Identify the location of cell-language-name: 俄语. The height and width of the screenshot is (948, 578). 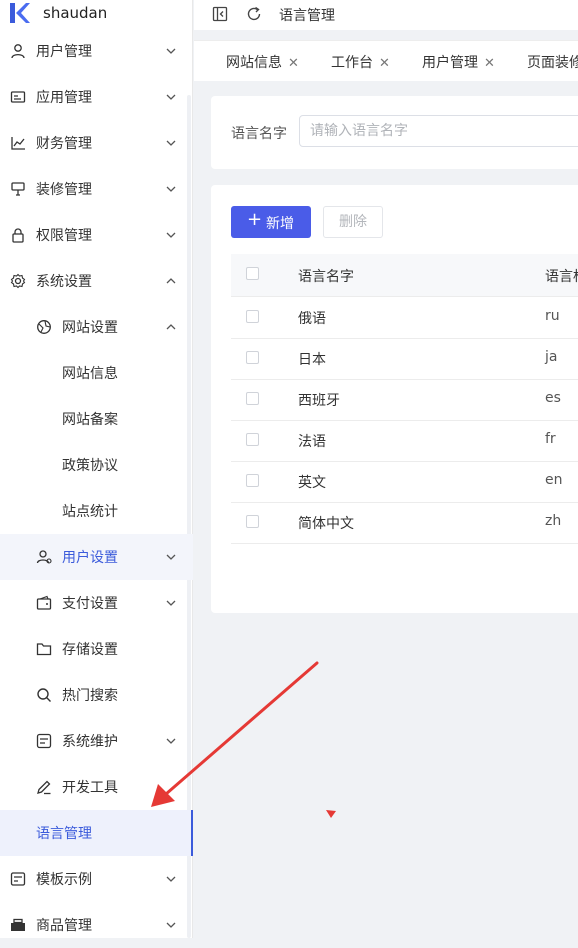
(312, 319).